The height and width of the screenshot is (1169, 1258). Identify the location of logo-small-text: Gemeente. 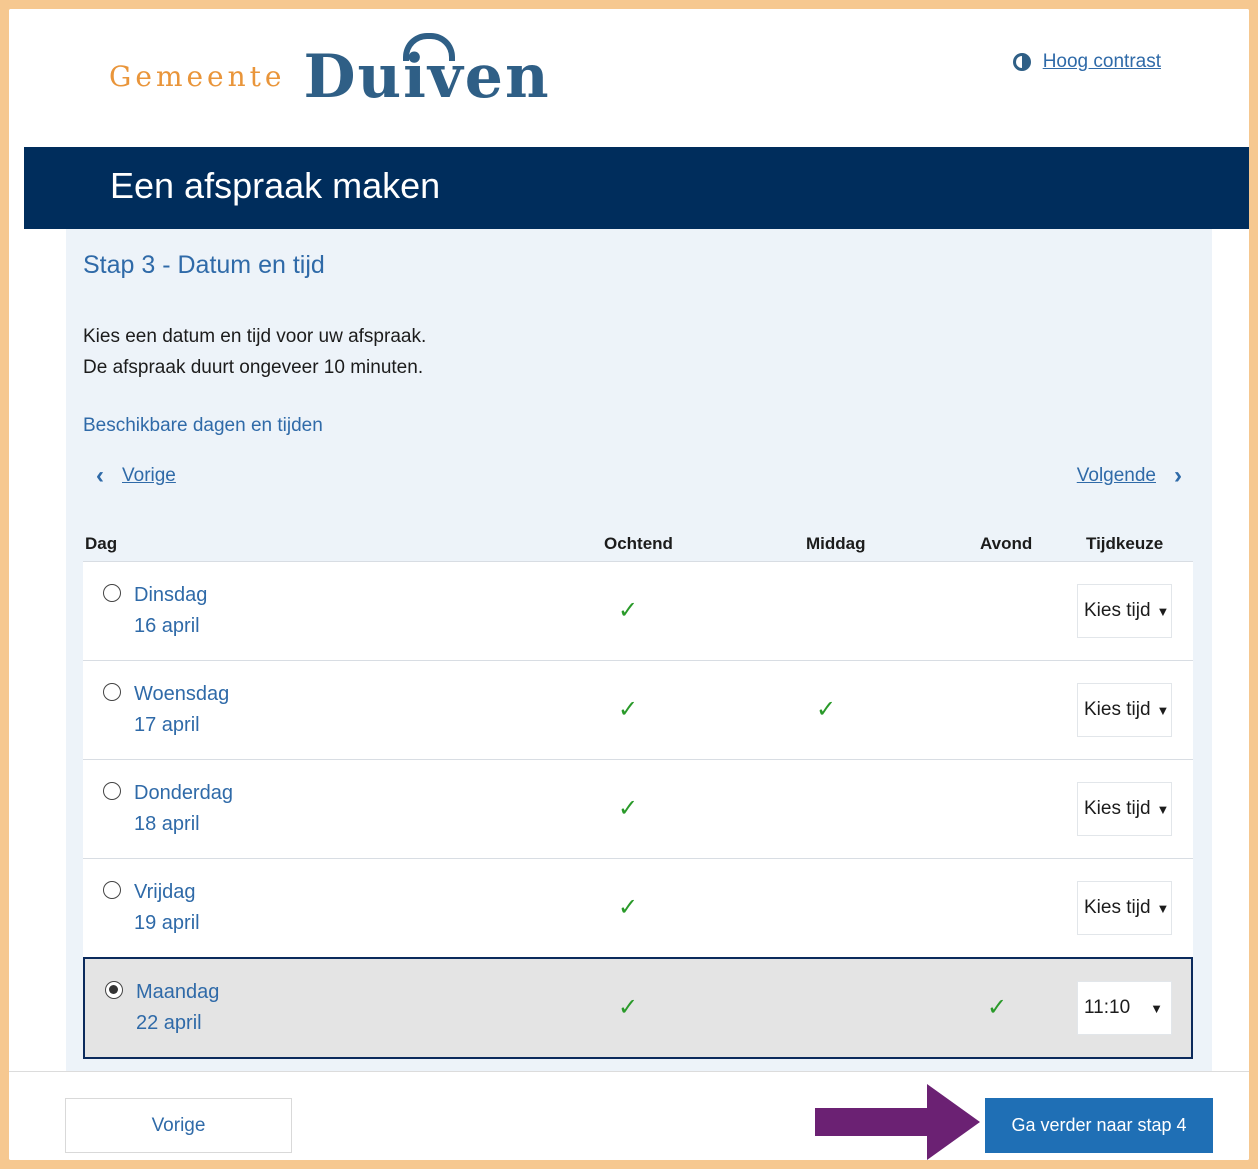
(197, 76).